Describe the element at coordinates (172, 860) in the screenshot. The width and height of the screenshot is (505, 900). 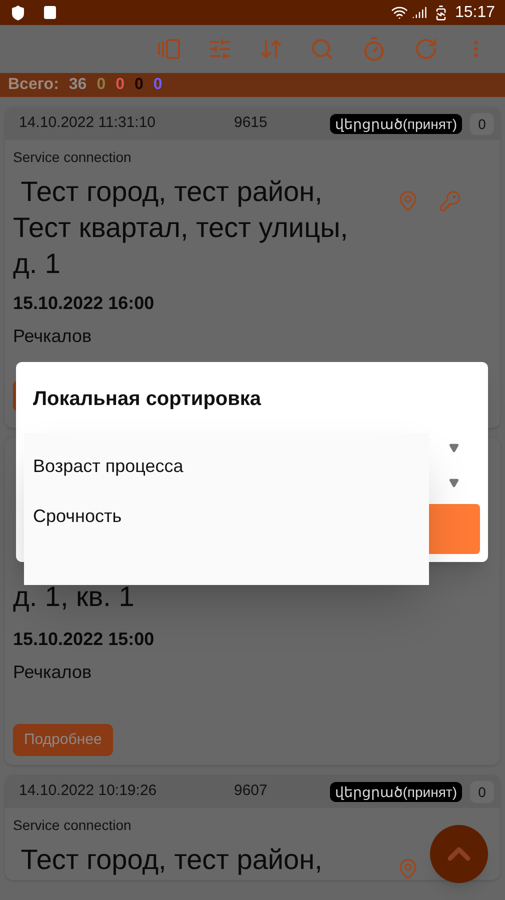
I see `address: Тест город, тест район,` at that location.